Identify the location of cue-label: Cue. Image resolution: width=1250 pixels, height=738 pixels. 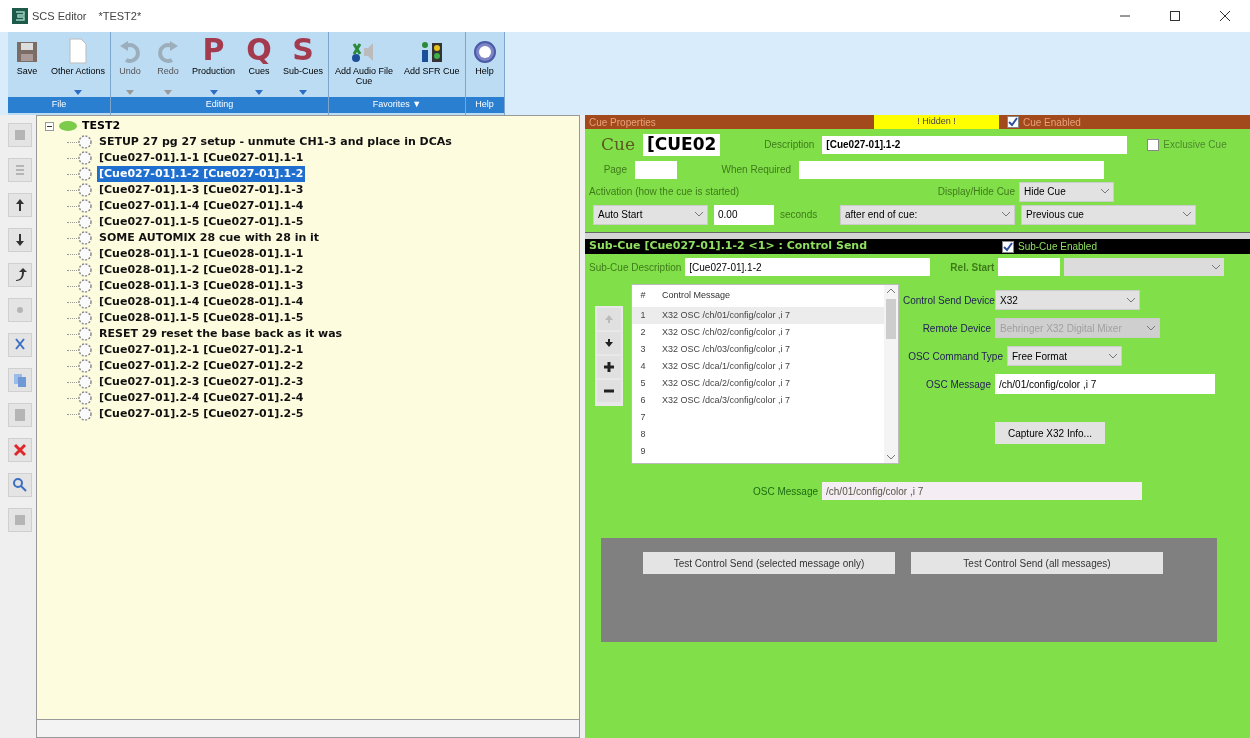
(618, 144).